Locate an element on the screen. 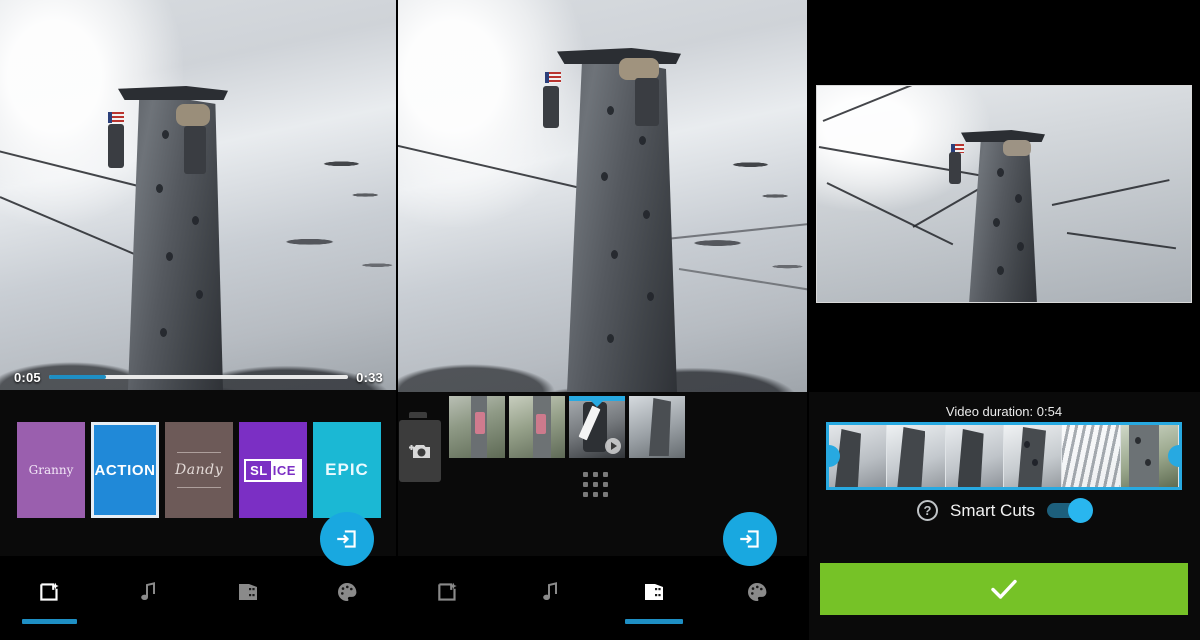 The height and width of the screenshot is (640, 1200). theme-label-part2: ICE is located at coordinates (285, 470).